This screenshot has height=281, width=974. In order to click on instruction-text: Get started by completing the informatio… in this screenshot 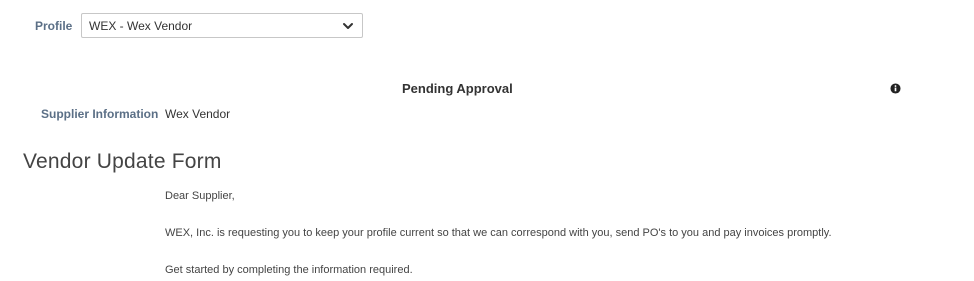, I will do `click(289, 270)`.